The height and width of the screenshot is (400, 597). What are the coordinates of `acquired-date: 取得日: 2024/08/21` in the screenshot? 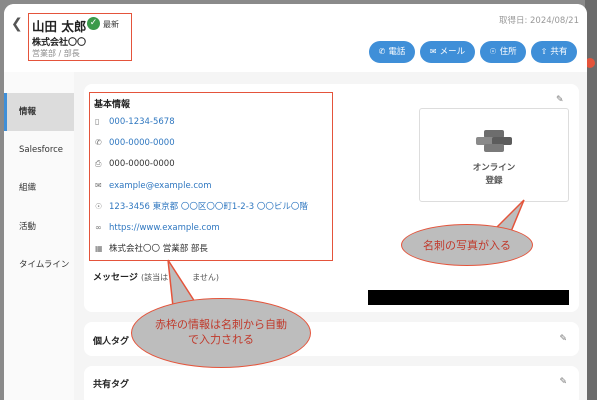 It's located at (538, 21).